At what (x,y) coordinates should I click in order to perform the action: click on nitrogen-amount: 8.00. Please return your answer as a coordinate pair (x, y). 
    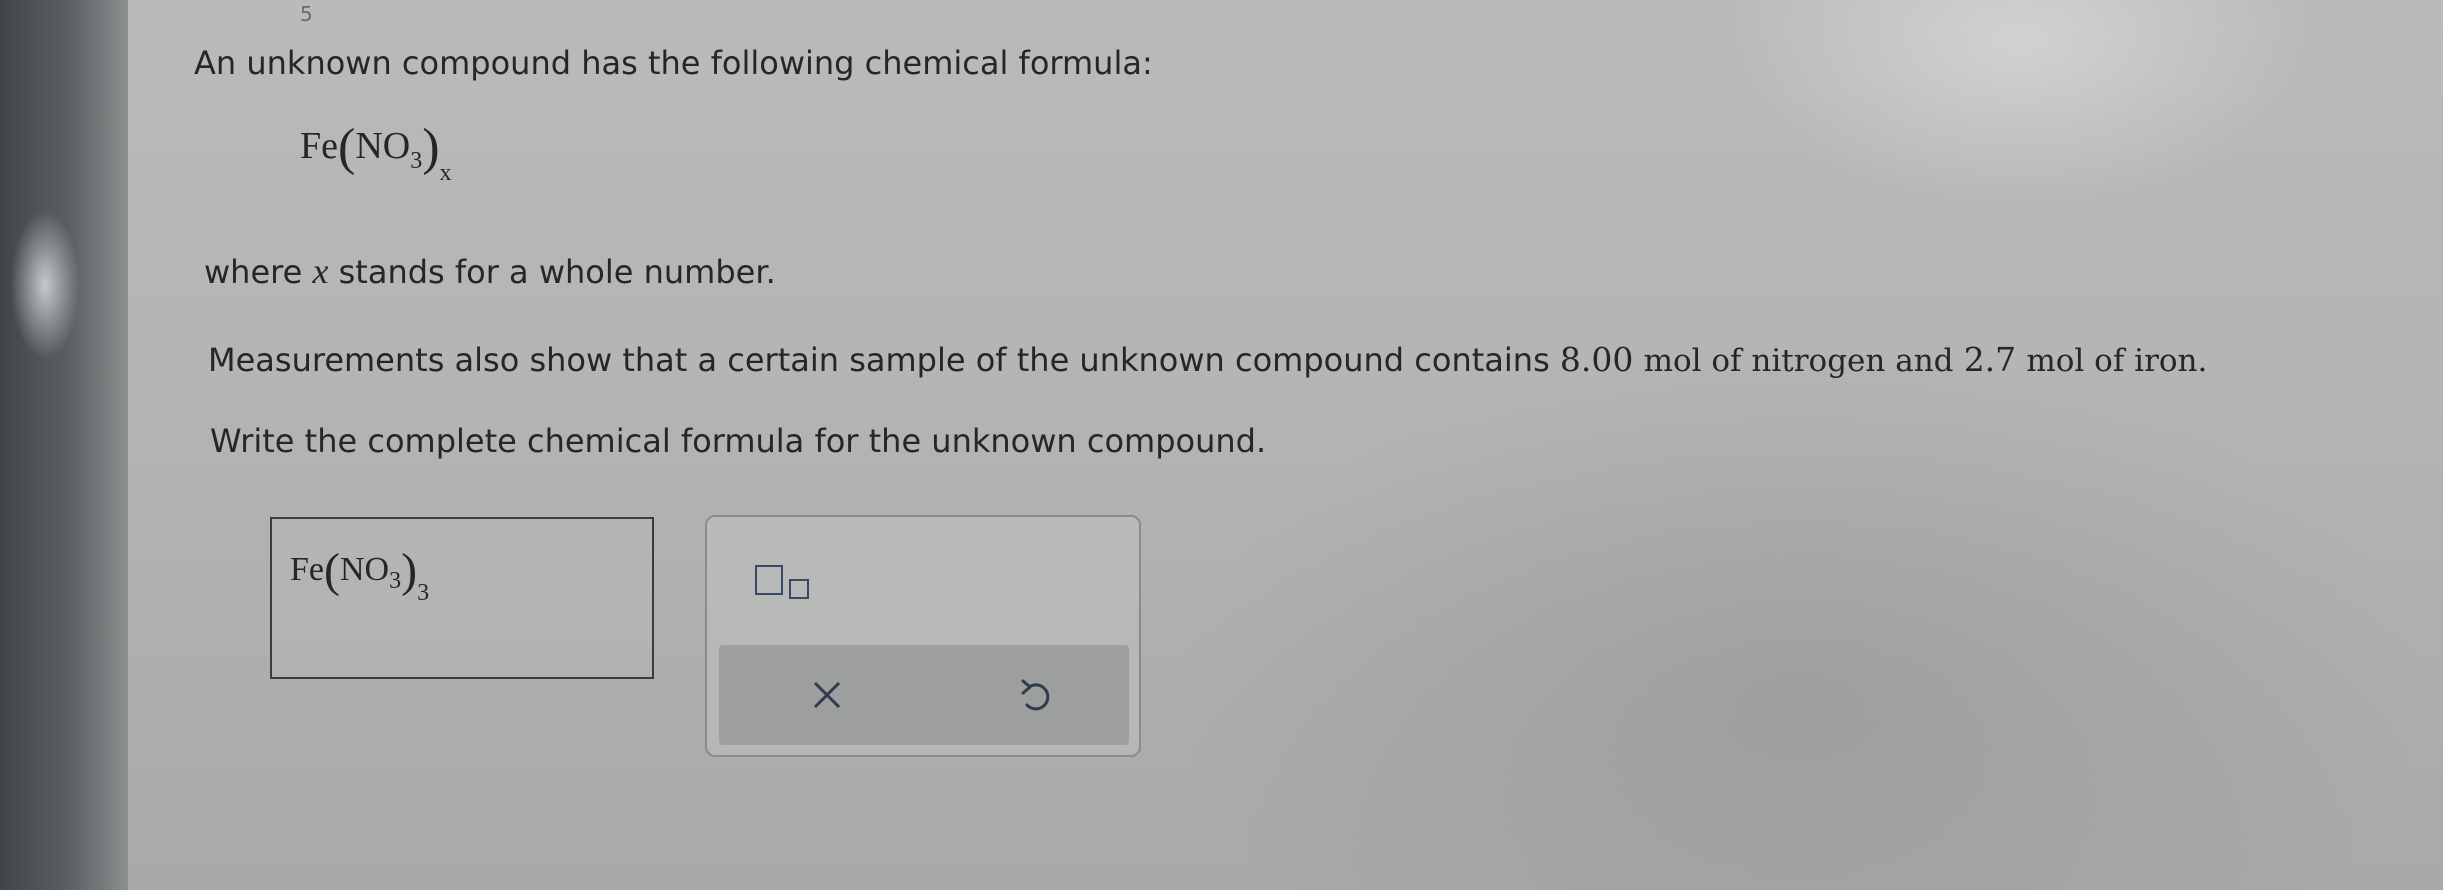
    Looking at the image, I should click on (1596, 359).